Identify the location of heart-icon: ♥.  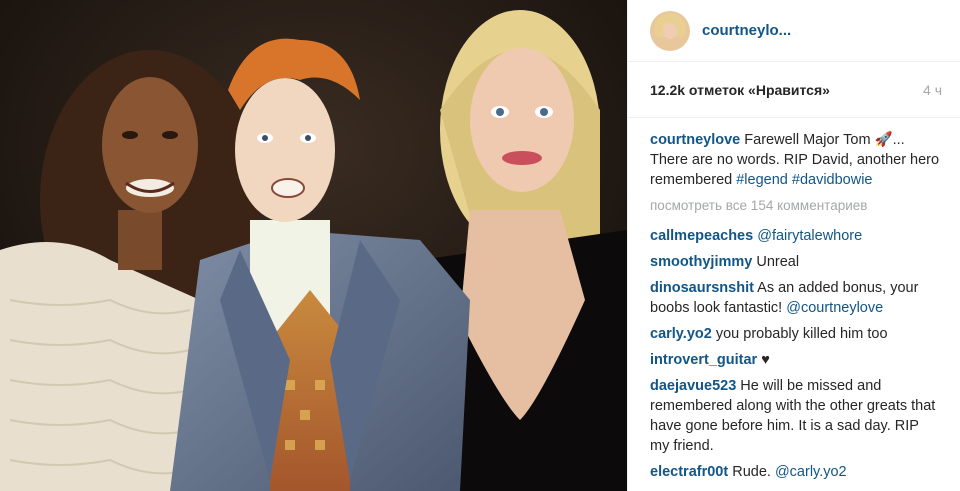
(765, 360).